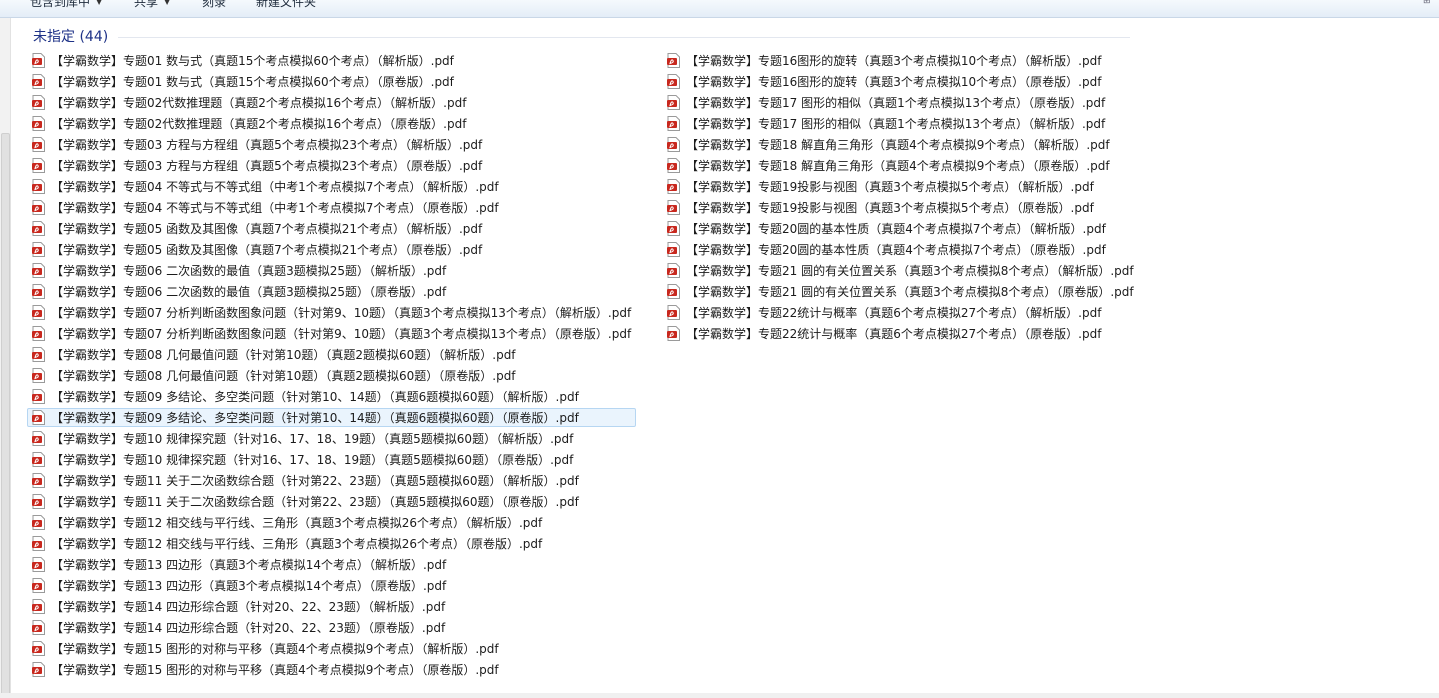 The image size is (1439, 698). Describe the element at coordinates (900, 60) in the screenshot. I see `file-item: 【学霸数学】专题16图形的旋转（真题3个考点模拟10个考点）（解析版）.pdf` at that location.